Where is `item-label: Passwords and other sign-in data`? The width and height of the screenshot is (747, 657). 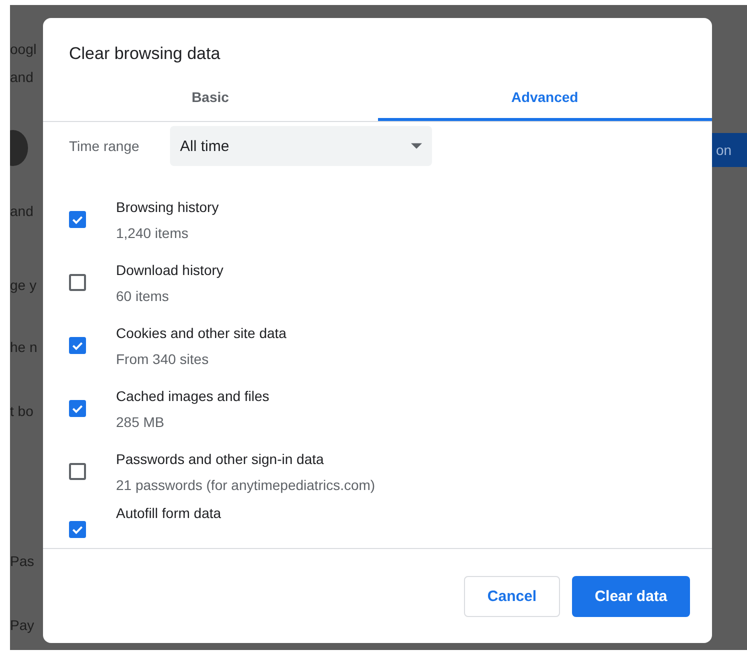 item-label: Passwords and other sign-in data is located at coordinates (220, 459).